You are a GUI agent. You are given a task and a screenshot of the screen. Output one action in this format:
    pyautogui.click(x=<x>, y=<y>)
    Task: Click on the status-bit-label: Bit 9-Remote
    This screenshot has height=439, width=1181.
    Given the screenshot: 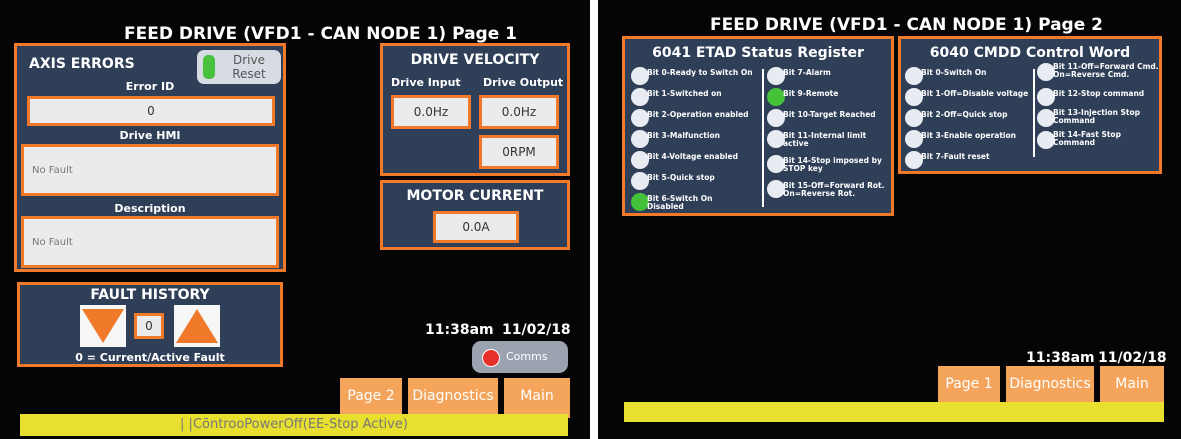 What is the action you would take?
    pyautogui.click(x=811, y=93)
    